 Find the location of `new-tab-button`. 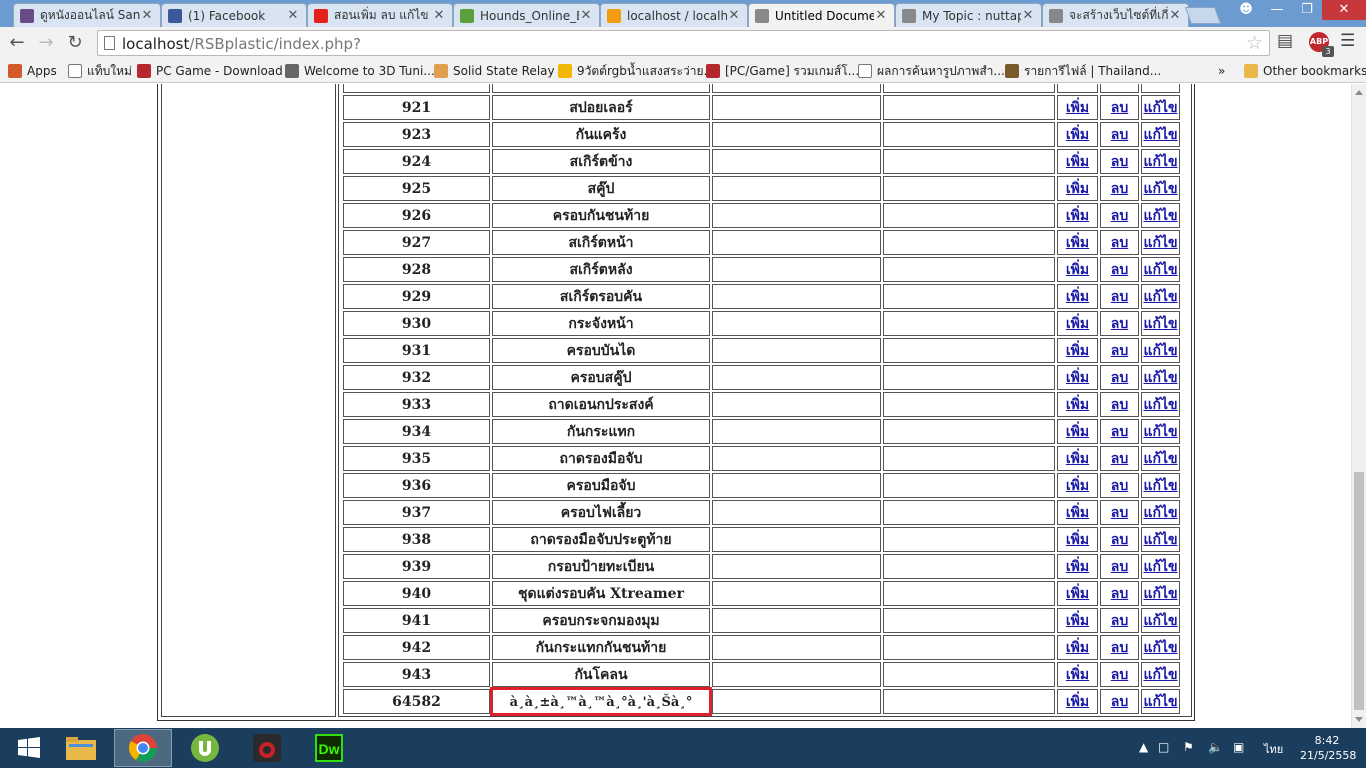

new-tab-button is located at coordinates (1203, 15).